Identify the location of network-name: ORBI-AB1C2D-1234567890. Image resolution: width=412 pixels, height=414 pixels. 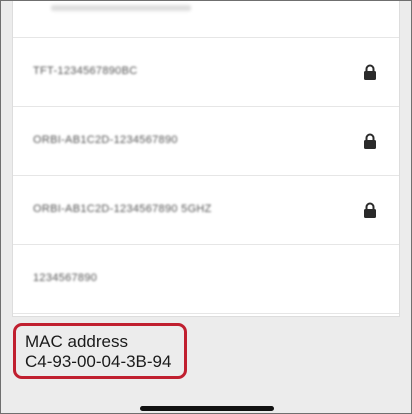
(105, 140).